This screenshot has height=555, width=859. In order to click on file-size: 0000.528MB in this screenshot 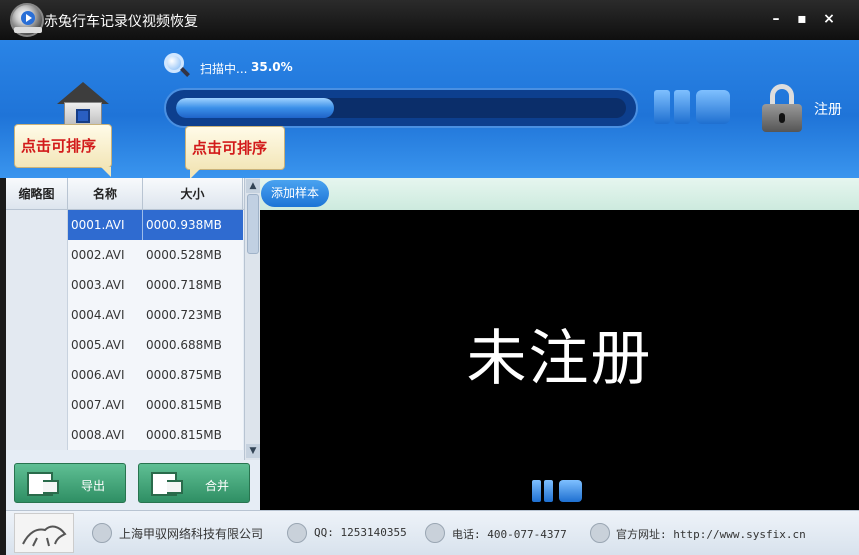, I will do `click(184, 255)`.